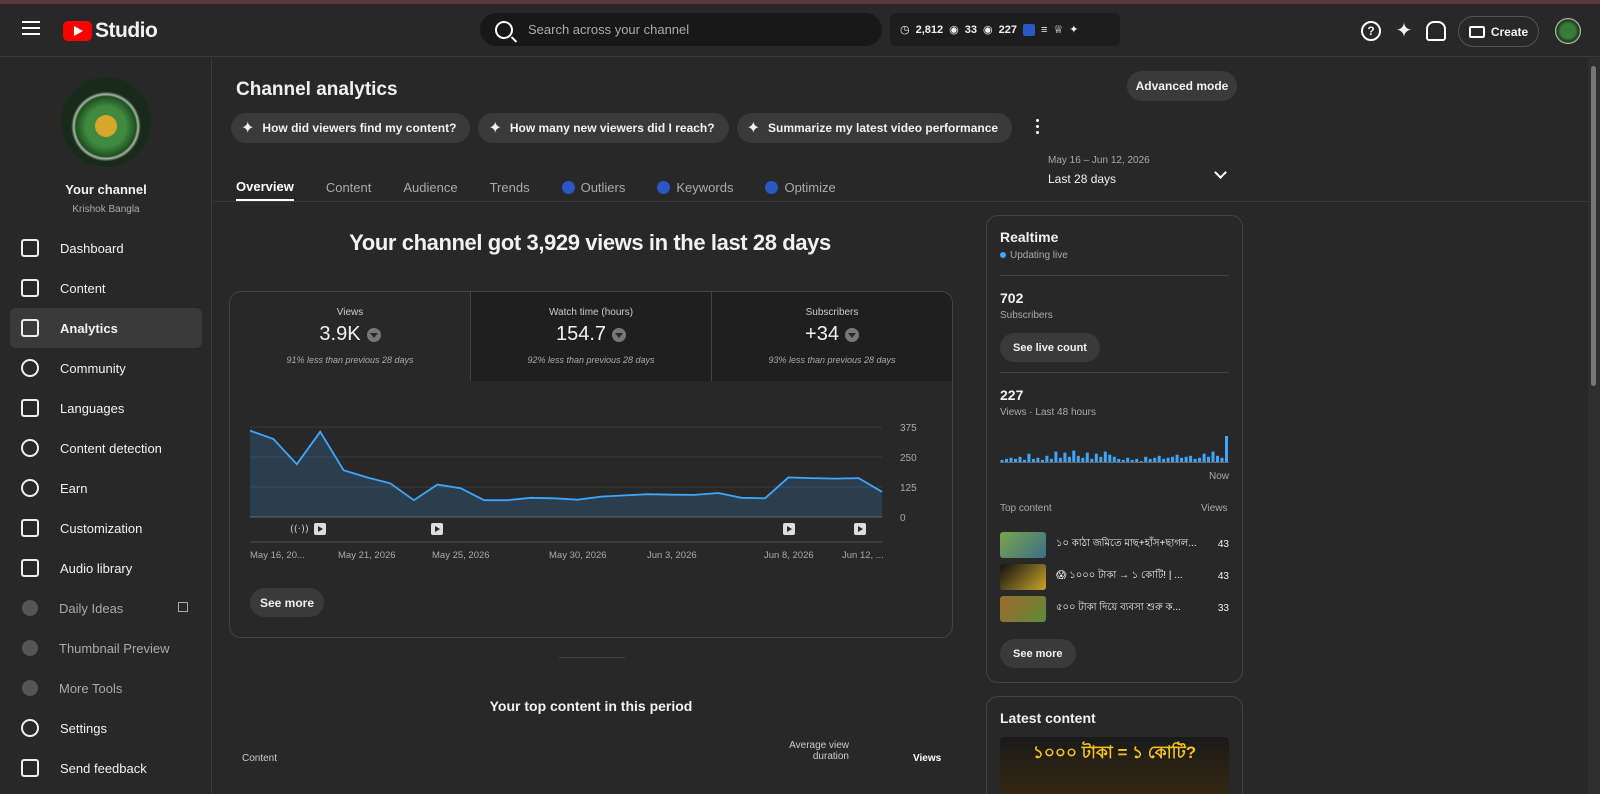  Describe the element at coordinates (106, 608) in the screenshot. I see `sidebar-item-daily-ideas: Daily Ideas` at that location.